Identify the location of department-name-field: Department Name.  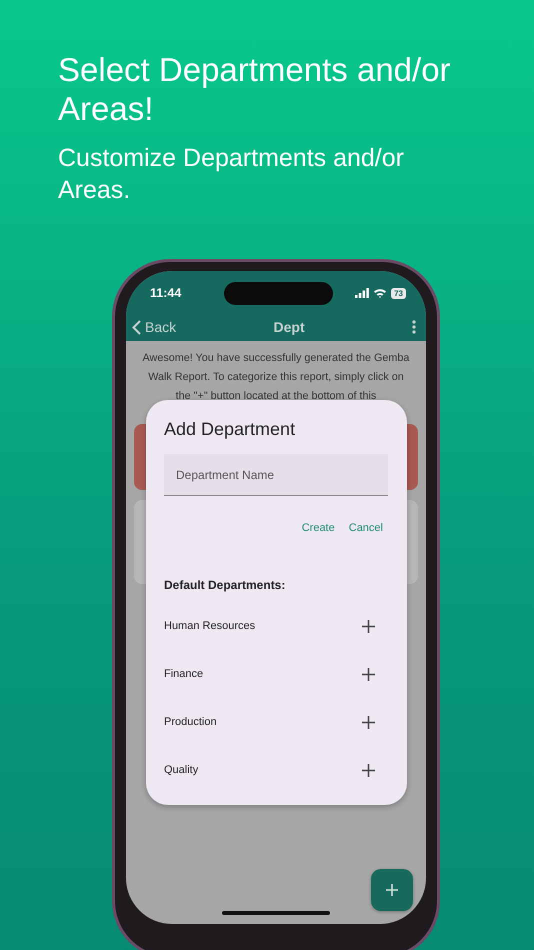
(276, 475).